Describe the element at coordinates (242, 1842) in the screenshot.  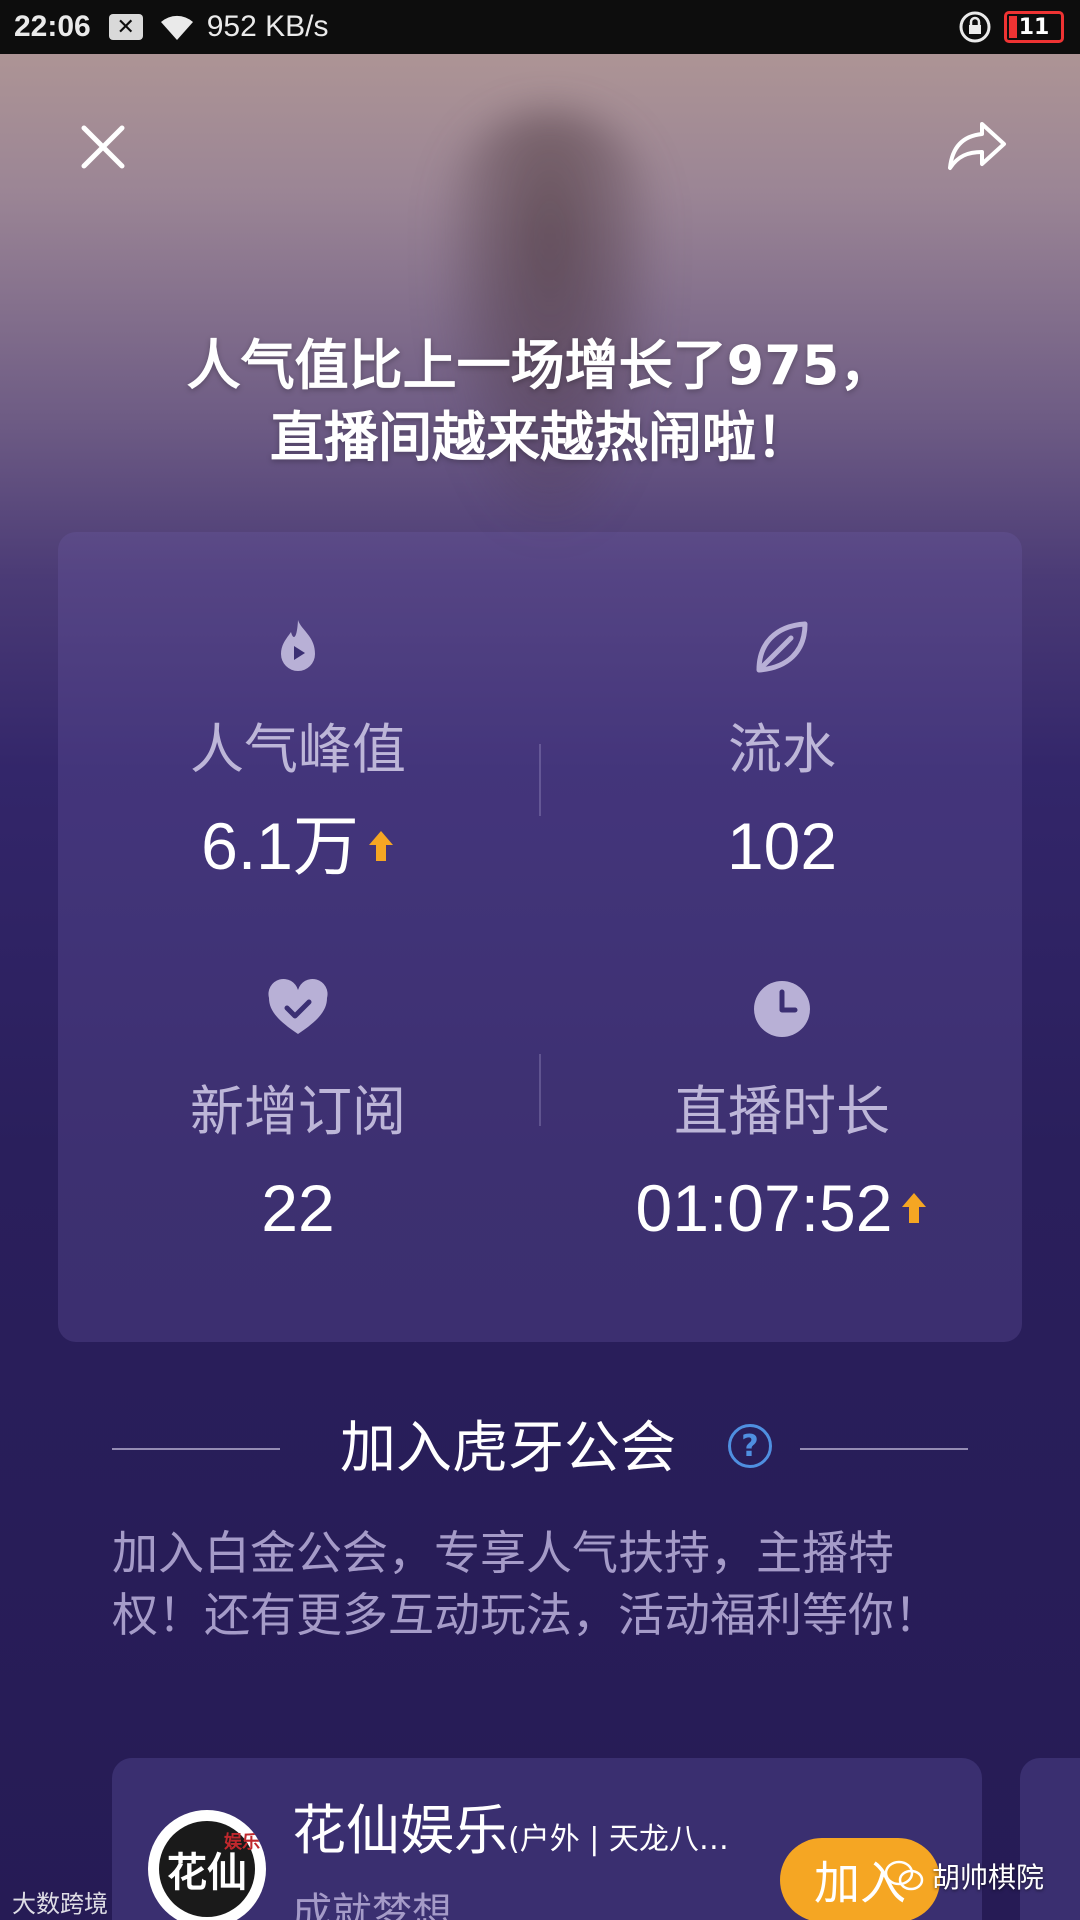
I see `guild-logo-badge: 娱乐` at that location.